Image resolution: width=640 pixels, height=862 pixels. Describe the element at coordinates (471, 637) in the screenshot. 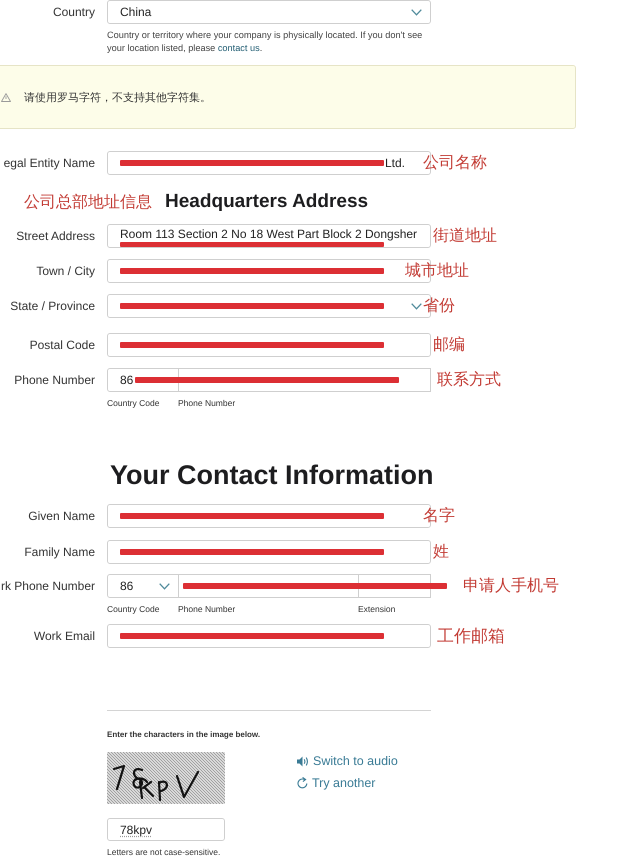

I see `annotation-text: 工作邮箱` at that location.